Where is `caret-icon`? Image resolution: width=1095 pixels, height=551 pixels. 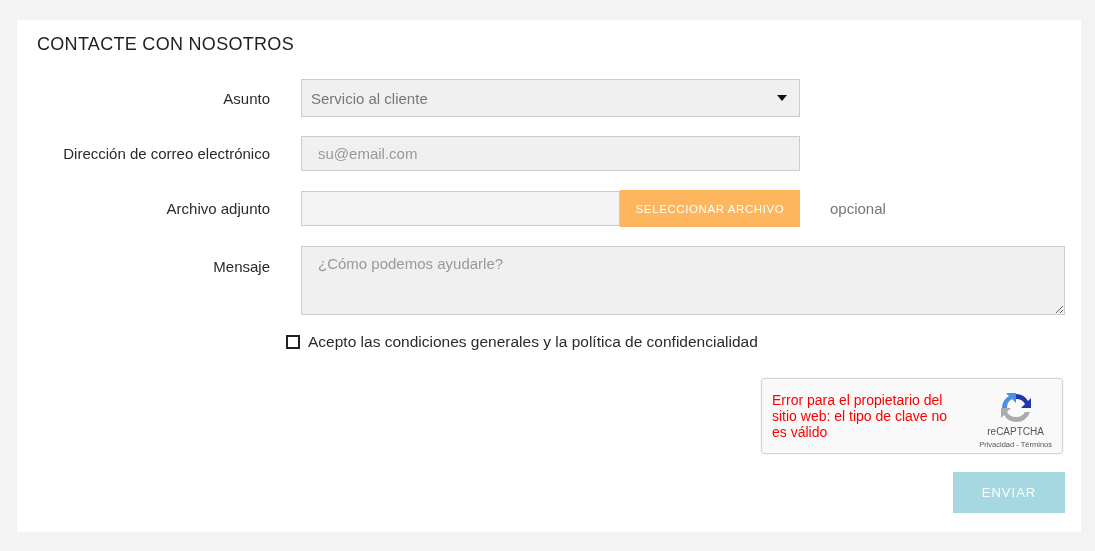
caret-icon is located at coordinates (782, 98).